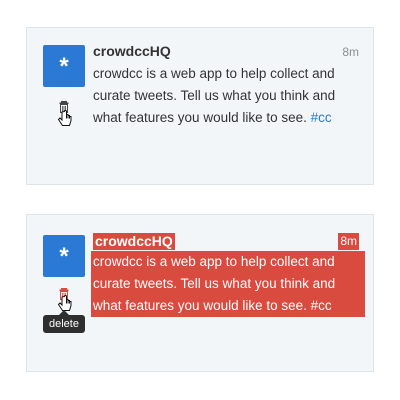 This screenshot has height=400, width=400. What do you see at coordinates (64, 321) in the screenshot?
I see `delete-tooltip: delete` at bounding box center [64, 321].